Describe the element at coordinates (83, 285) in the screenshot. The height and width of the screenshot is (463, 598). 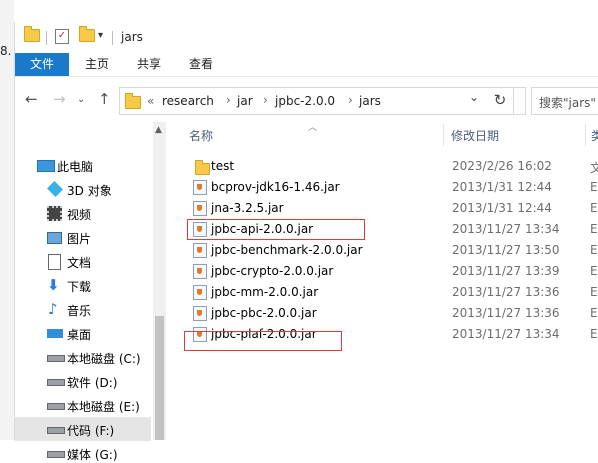
I see `sidebar-item-downloads: ⬇ 下载` at that location.